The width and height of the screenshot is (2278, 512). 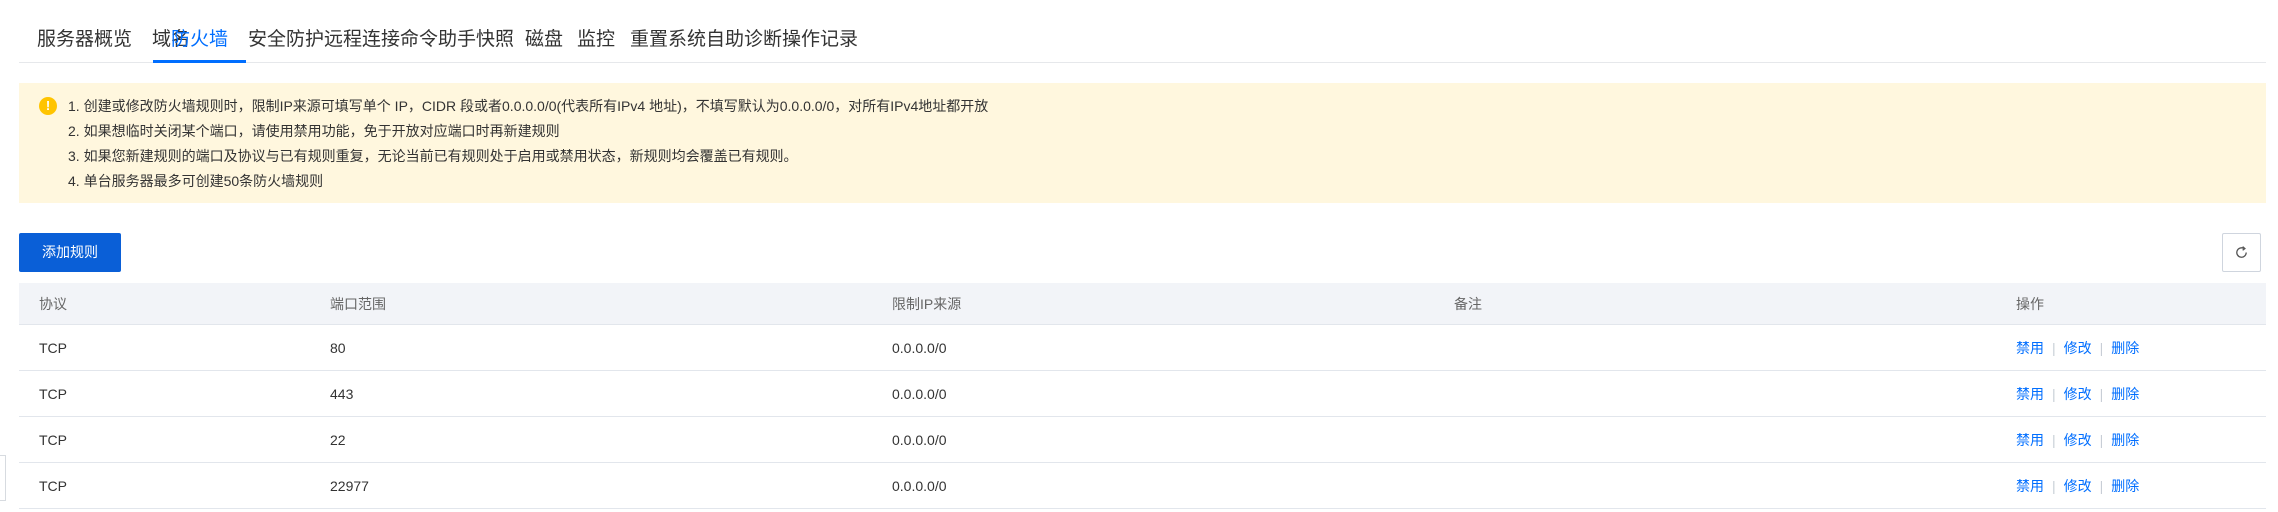 What do you see at coordinates (358, 304) in the screenshot?
I see `column-header-port-range: 端口范围` at bounding box center [358, 304].